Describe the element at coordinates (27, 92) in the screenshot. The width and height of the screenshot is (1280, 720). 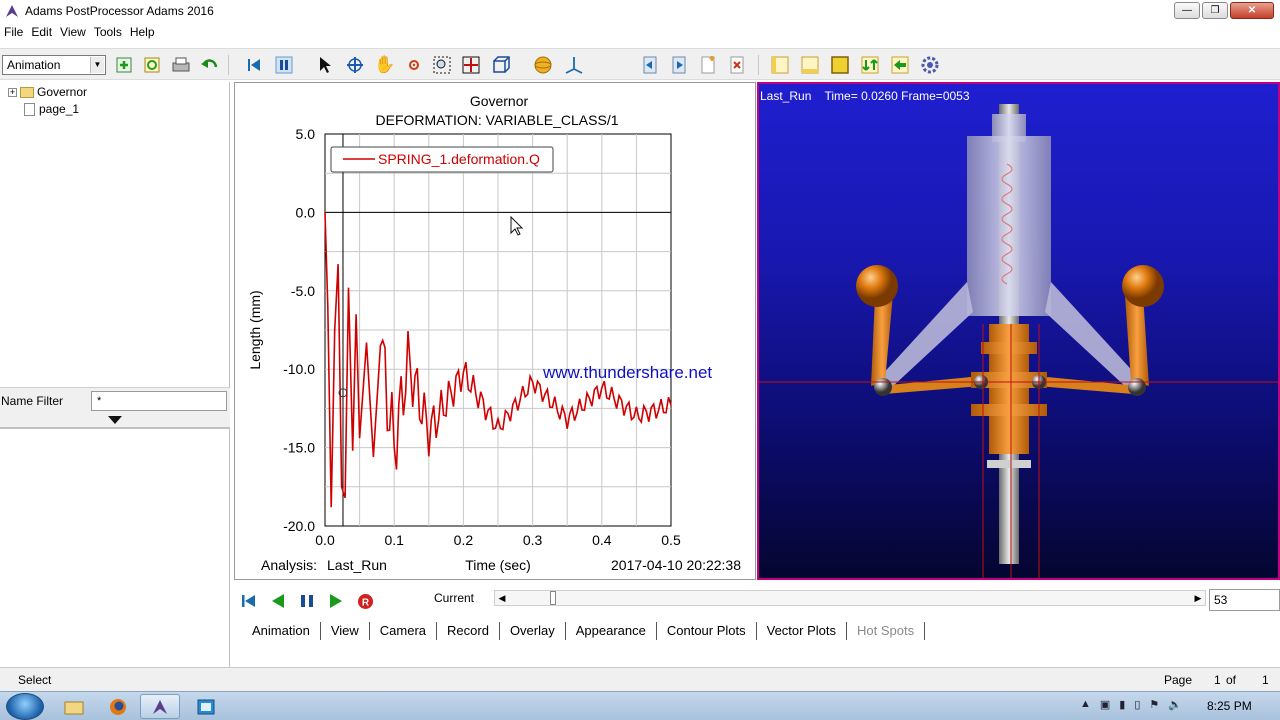
I see `folder-icon` at that location.